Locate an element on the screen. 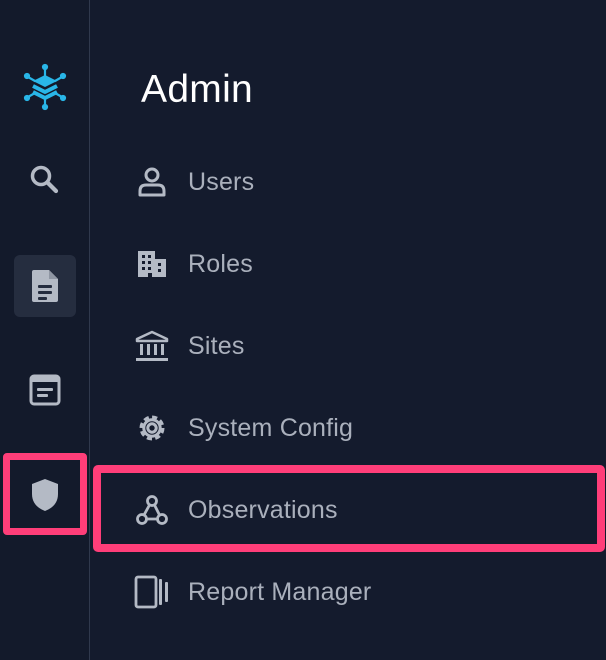 The image size is (606, 660). notes-panel-icon is located at coordinates (45, 390).